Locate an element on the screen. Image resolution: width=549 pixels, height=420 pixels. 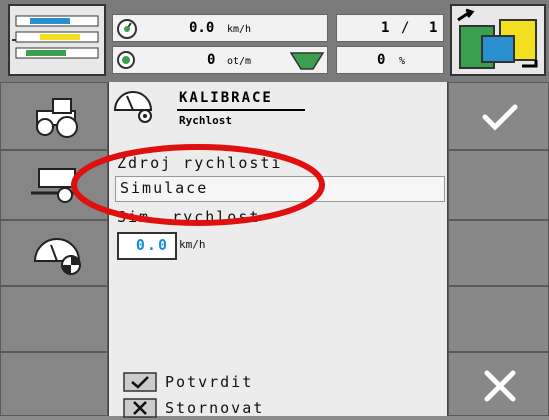
speedometer-icon is located at coordinates (127, 29).